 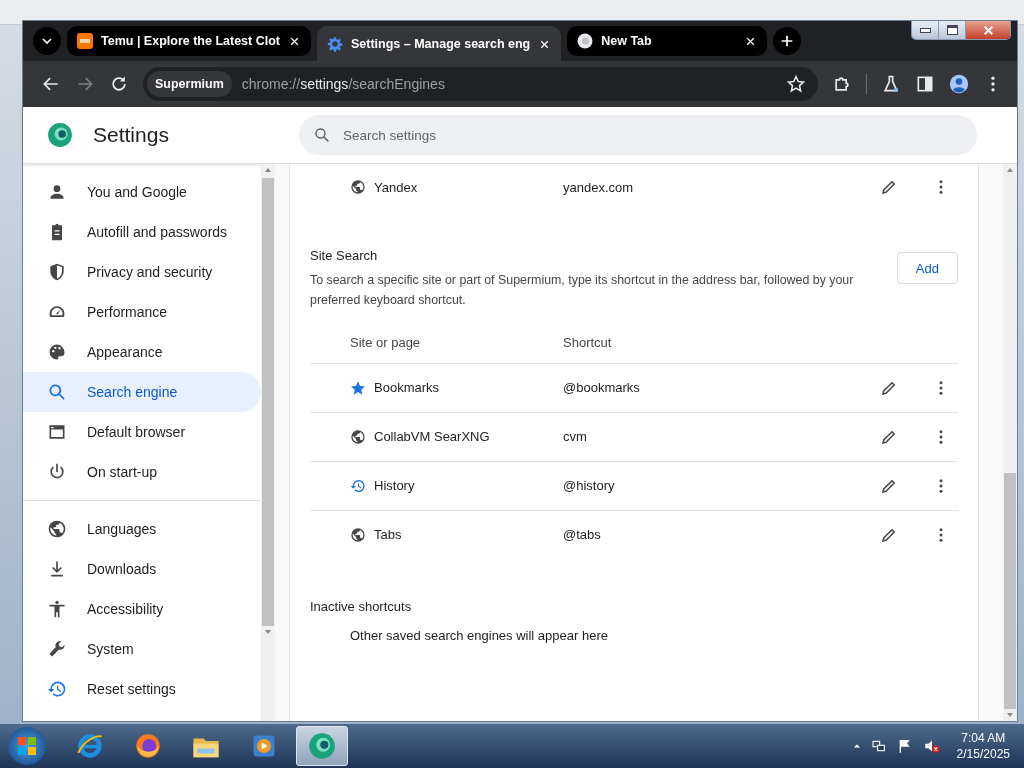 What do you see at coordinates (891, 84) in the screenshot?
I see `flask-icon` at bounding box center [891, 84].